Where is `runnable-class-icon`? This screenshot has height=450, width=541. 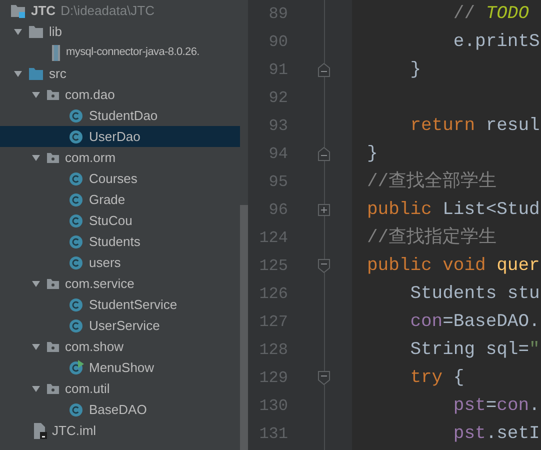
runnable-class-icon is located at coordinates (76, 367).